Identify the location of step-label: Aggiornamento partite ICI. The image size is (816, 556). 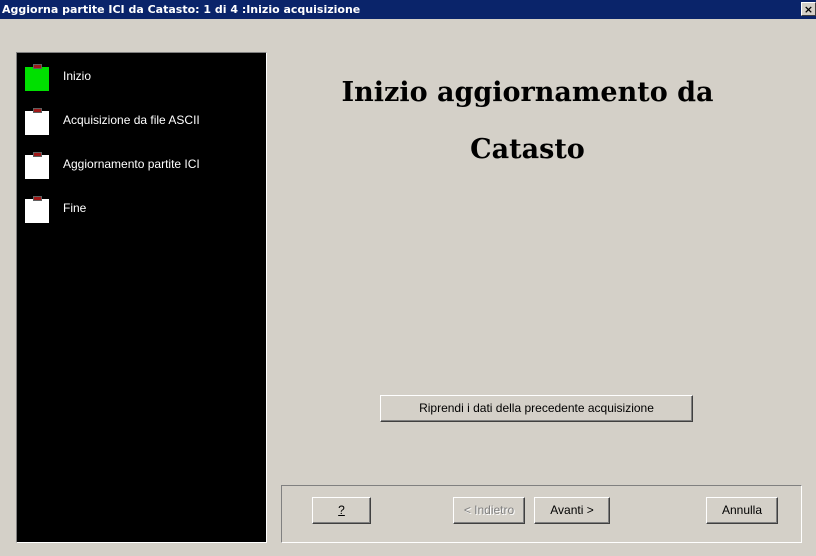
(131, 164).